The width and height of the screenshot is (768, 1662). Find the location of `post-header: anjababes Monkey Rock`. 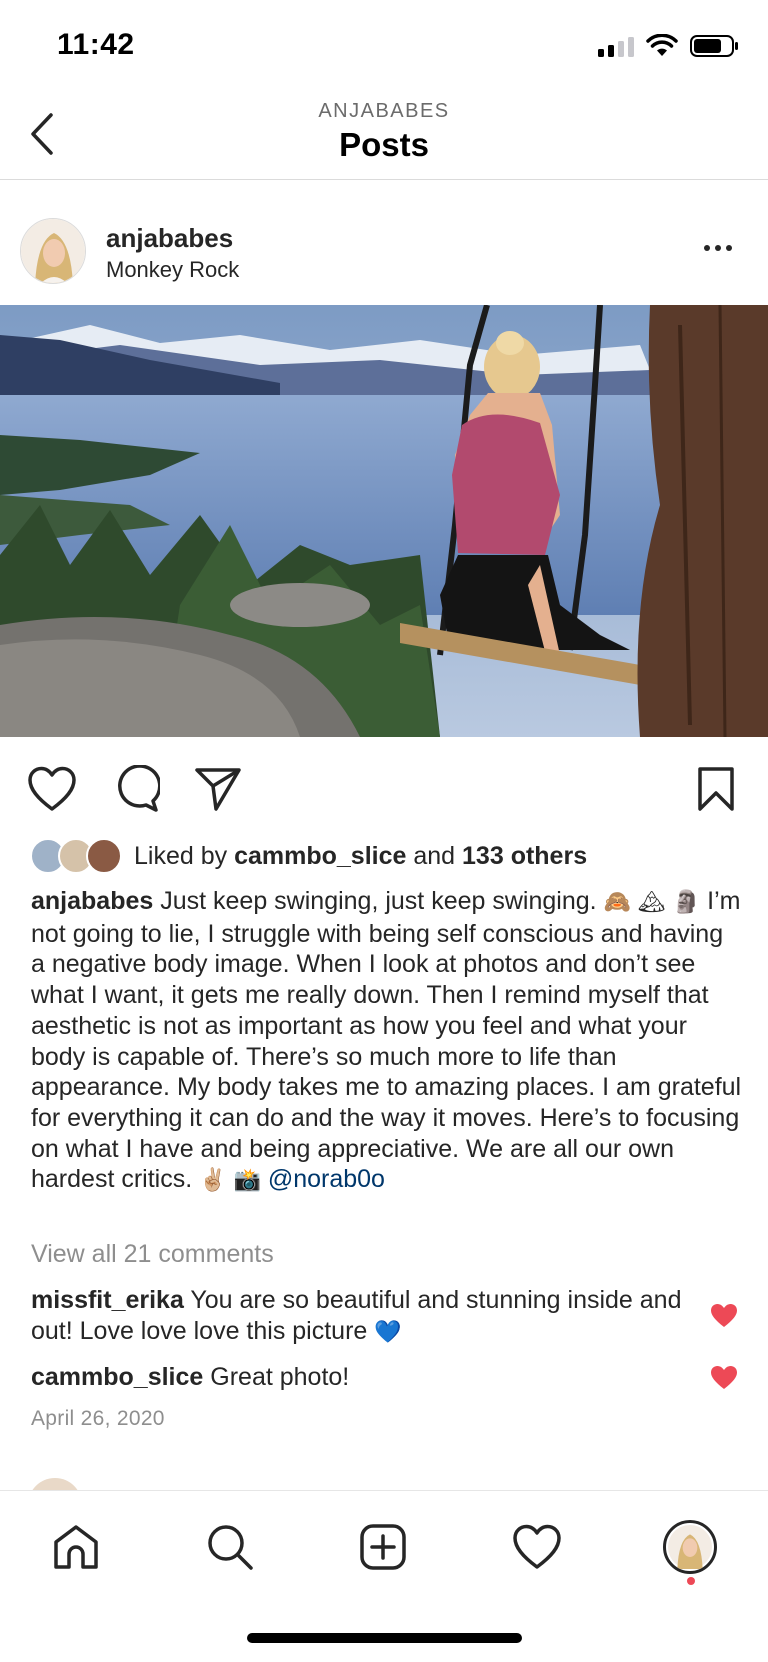

post-header: anjababes Monkey Rock is located at coordinates (384, 243).